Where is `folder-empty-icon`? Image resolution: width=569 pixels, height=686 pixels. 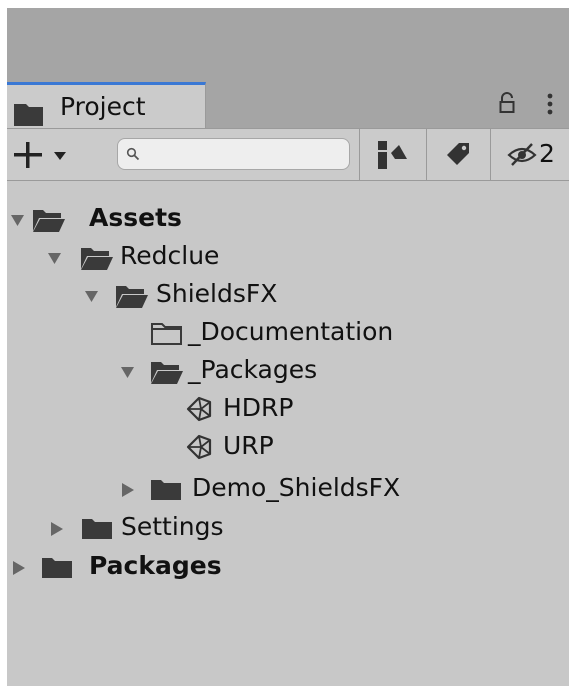
folder-empty-icon is located at coordinates (166, 334).